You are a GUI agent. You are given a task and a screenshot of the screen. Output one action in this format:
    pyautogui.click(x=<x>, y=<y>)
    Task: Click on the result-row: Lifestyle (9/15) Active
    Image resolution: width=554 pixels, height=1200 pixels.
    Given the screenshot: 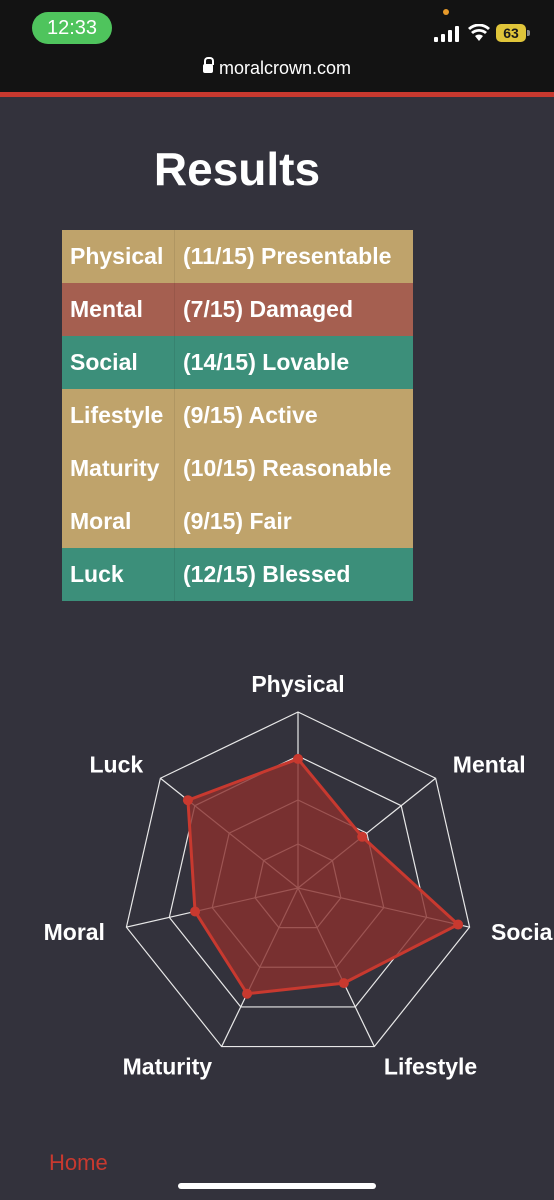 What is the action you would take?
    pyautogui.click(x=237, y=415)
    